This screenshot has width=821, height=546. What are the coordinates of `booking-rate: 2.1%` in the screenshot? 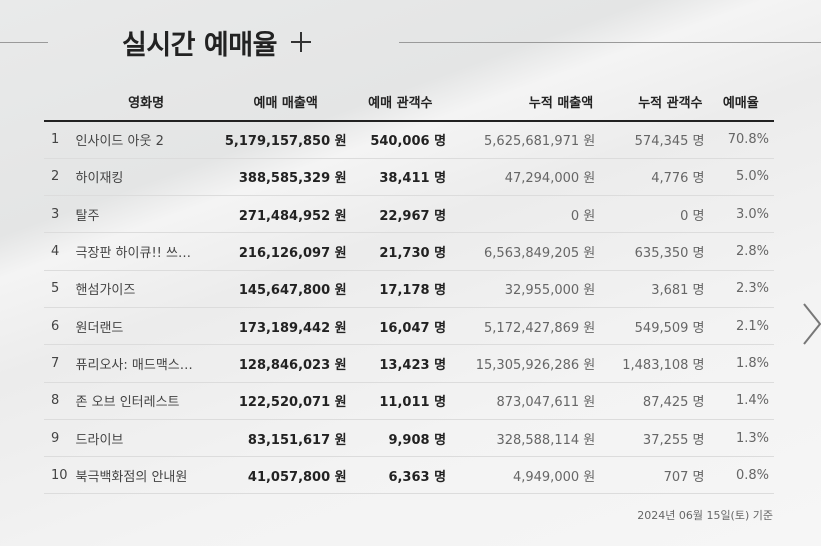 It's located at (741, 326).